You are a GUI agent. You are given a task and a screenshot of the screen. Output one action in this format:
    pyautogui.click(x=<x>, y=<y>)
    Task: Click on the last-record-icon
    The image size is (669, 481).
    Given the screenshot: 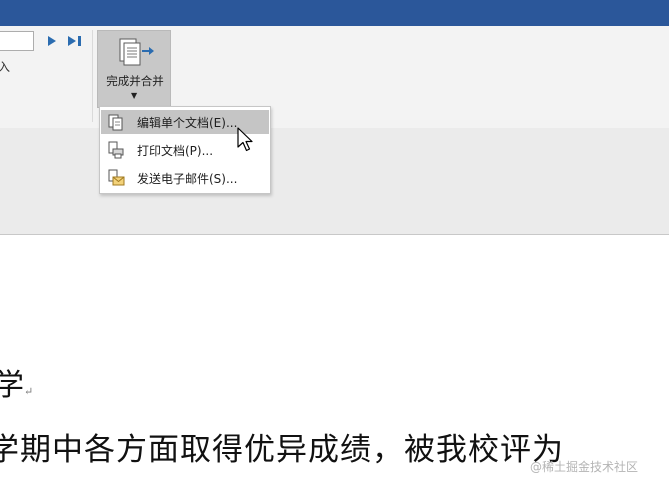 What is the action you would take?
    pyautogui.click(x=75, y=41)
    